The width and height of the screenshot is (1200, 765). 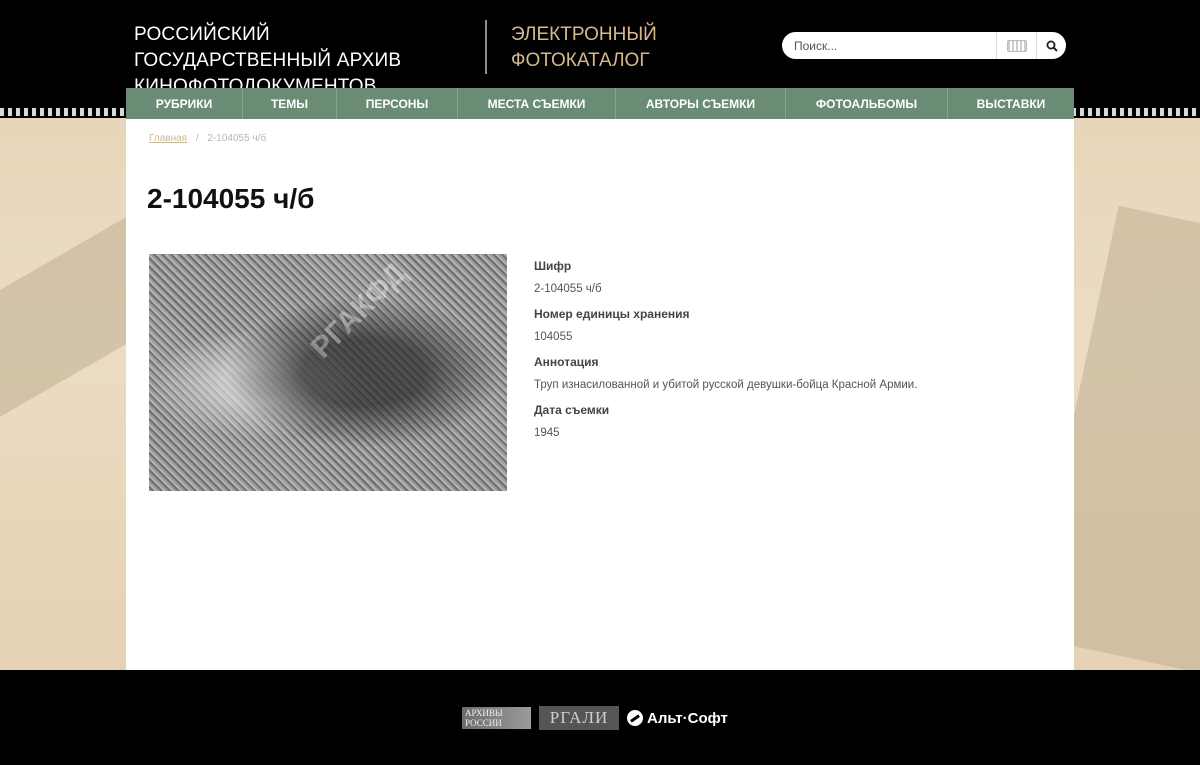 I want to click on altsoft-logo: Альт·Софт, so click(x=677, y=718).